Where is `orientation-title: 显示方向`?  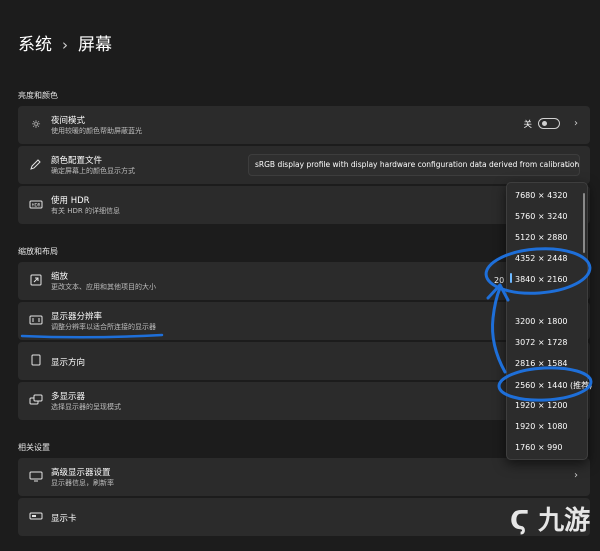 orientation-title: 显示方向 is located at coordinates (68, 363).